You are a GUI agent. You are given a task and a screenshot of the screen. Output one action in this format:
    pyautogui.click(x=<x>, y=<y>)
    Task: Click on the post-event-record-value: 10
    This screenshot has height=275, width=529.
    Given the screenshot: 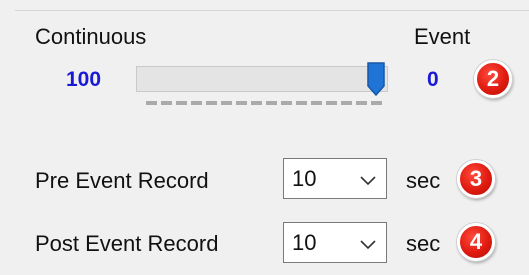 What is the action you would take?
    pyautogui.click(x=304, y=242)
    